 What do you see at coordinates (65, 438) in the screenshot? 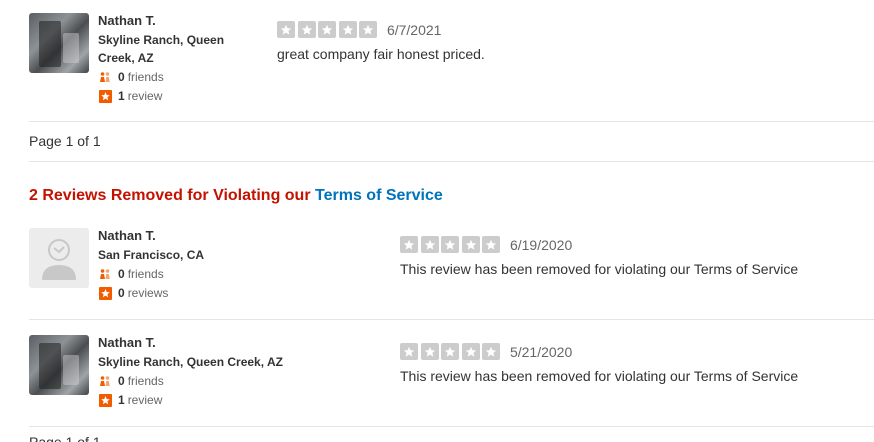
I see `pagination-text-bottom: Page 1 of 1` at bounding box center [65, 438].